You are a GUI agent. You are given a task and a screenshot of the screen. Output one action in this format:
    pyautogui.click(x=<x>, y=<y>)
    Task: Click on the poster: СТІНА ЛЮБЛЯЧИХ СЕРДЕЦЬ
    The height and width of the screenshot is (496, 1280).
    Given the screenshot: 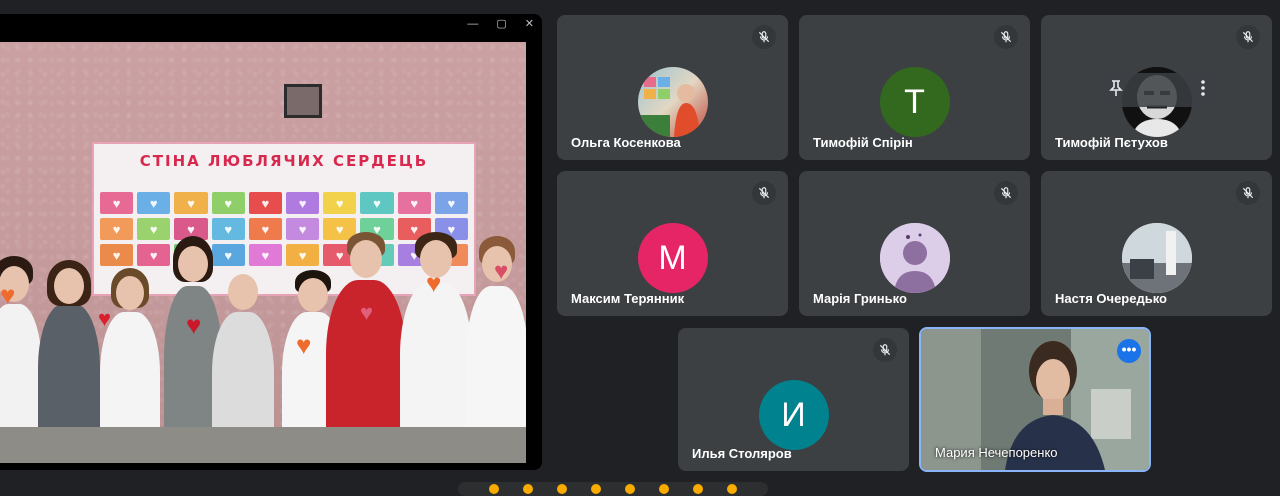 What is the action you would take?
    pyautogui.click(x=284, y=219)
    